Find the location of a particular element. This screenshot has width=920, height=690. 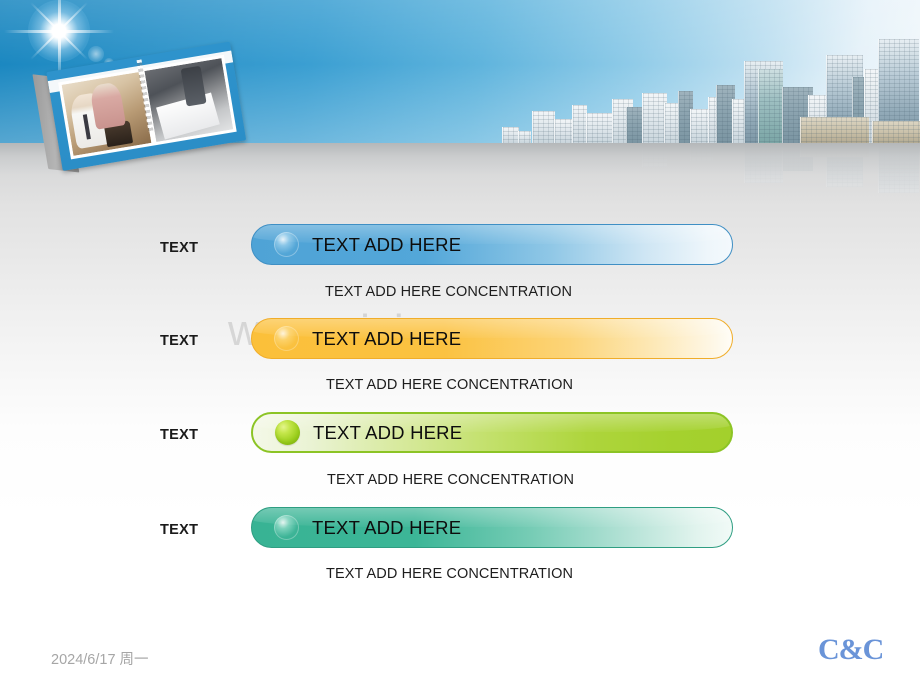

bar-green: TEXT ADD HERE is located at coordinates (492, 432).